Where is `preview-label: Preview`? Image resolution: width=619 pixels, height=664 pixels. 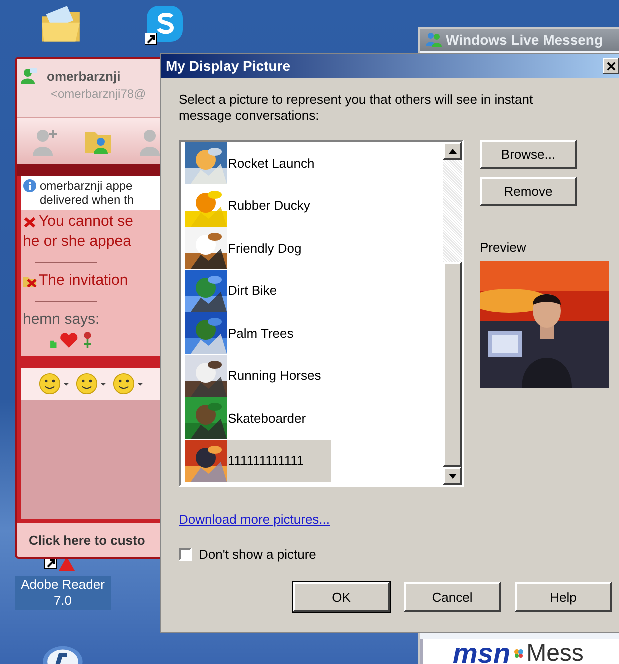
preview-label: Preview is located at coordinates (504, 247).